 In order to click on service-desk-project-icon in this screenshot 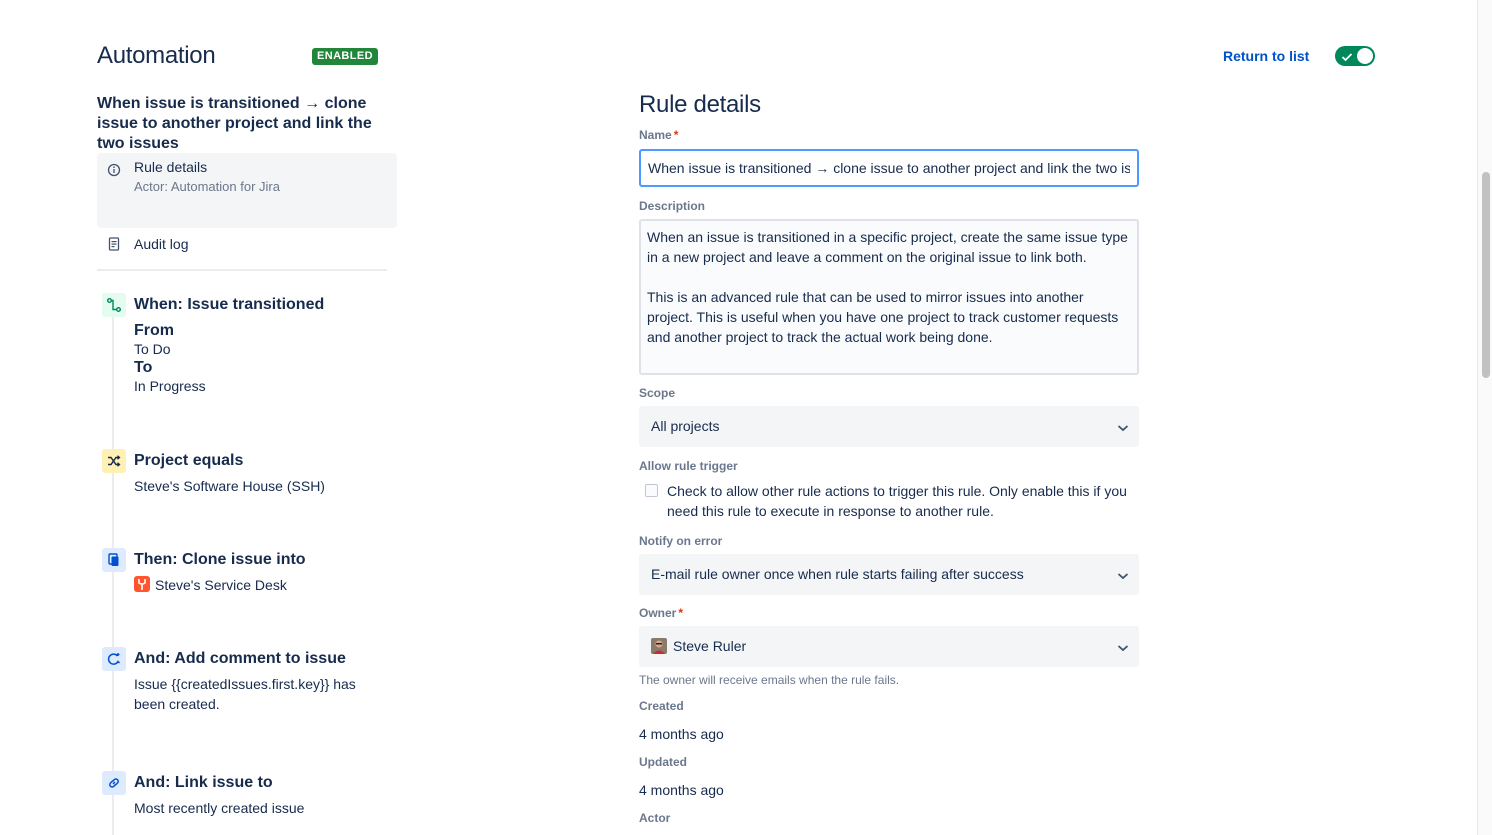, I will do `click(142, 584)`.